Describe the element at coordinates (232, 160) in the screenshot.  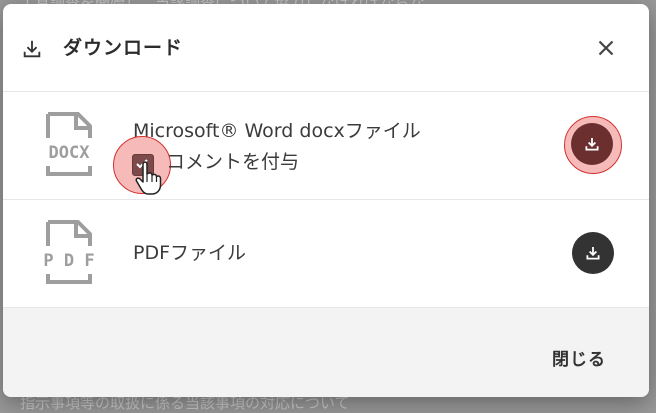
I see `comment-option-label: コメントを付与` at that location.